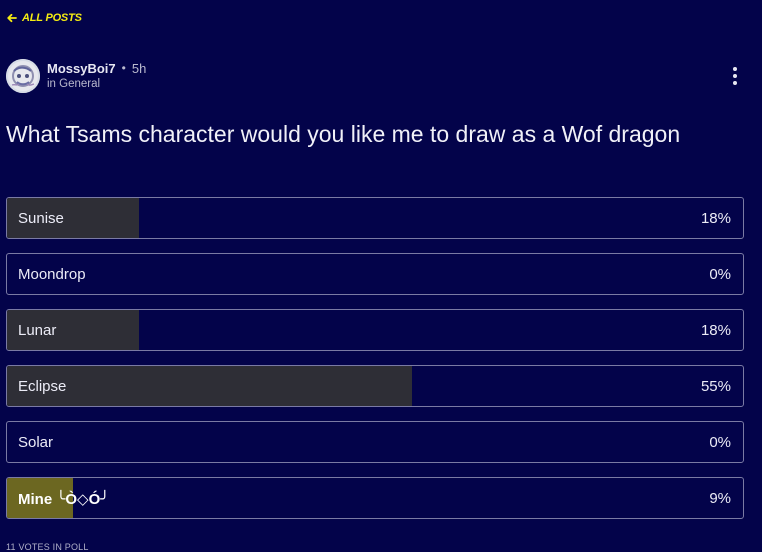 The image size is (762, 552). What do you see at coordinates (64, 499) in the screenshot?
I see `poll-option-label: Mine ╰Ò◇Ó╯` at bounding box center [64, 499].